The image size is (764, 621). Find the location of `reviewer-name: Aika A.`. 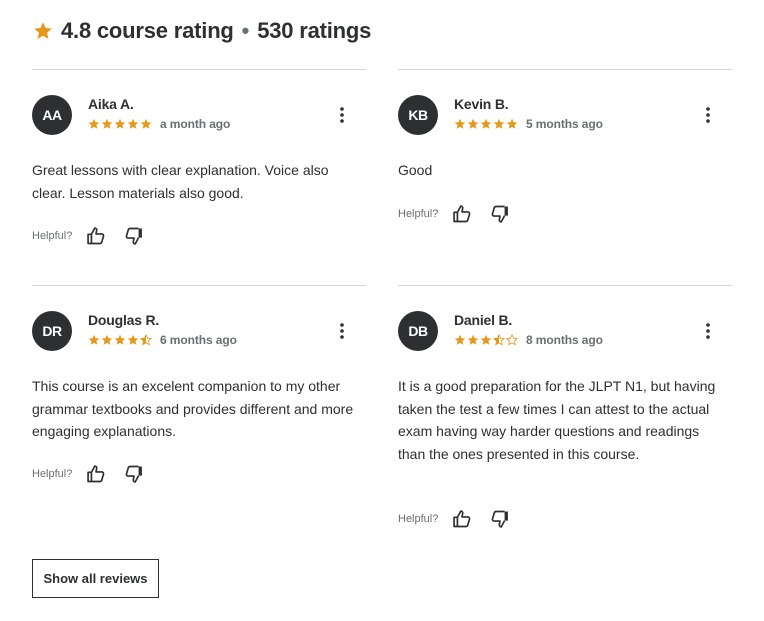

reviewer-name: Aika A. is located at coordinates (111, 104).